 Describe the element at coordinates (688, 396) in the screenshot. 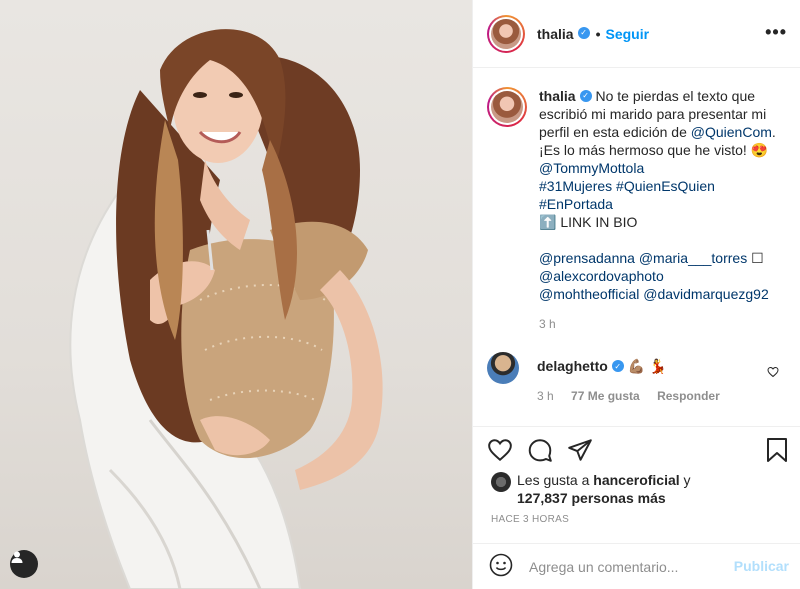

I see `reply-button: Responder` at that location.